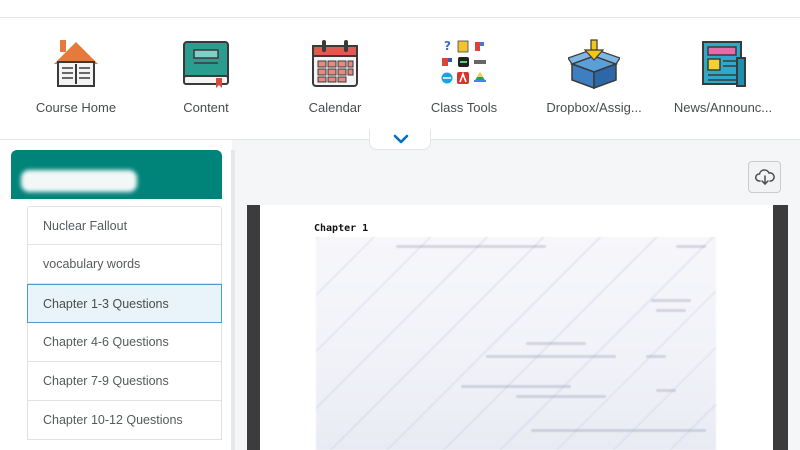 This screenshot has width=800, height=450. I want to click on news-icon, so click(724, 64).